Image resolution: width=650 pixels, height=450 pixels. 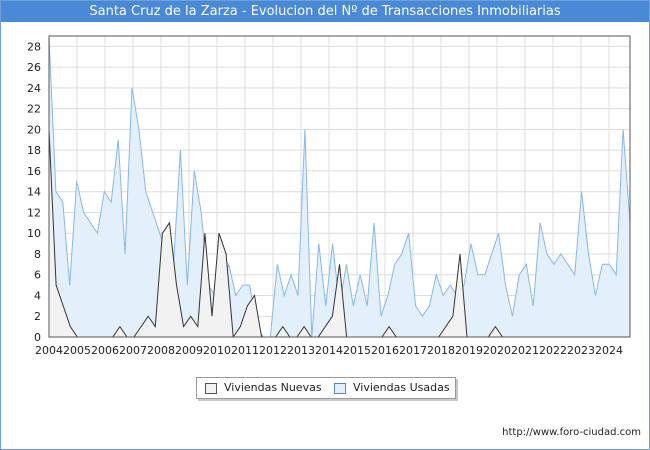 What do you see at coordinates (34, 212) in the screenshot?
I see `y-tick-label: 12` at bounding box center [34, 212].